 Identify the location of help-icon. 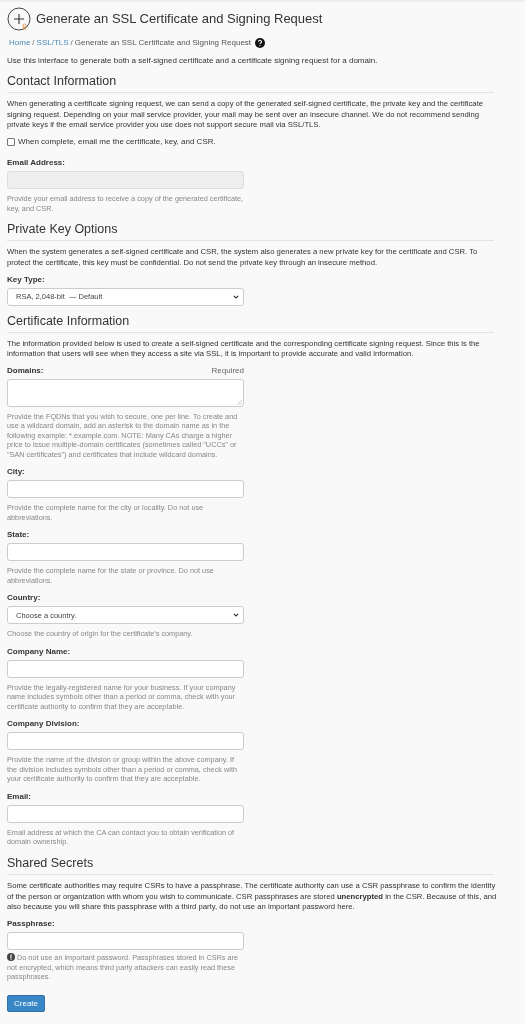
(260, 42).